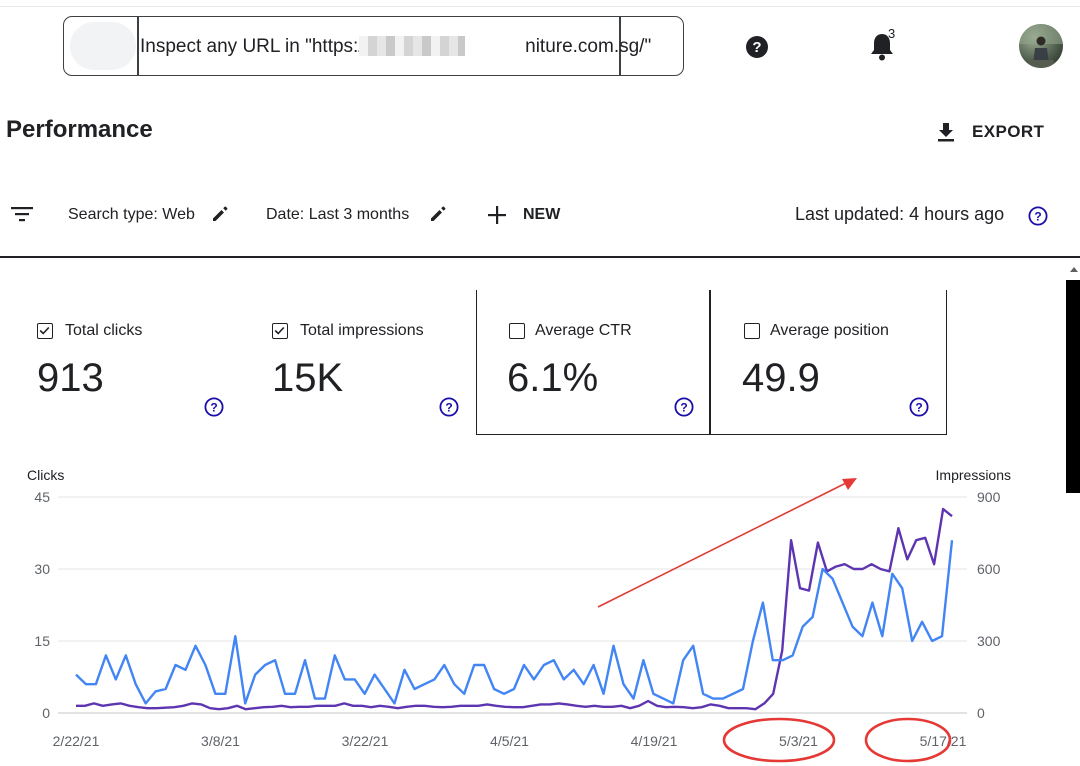 This screenshot has width=1080, height=766. Describe the element at coordinates (42, 497) in the screenshot. I see `y-tick-label-left: 45` at that location.